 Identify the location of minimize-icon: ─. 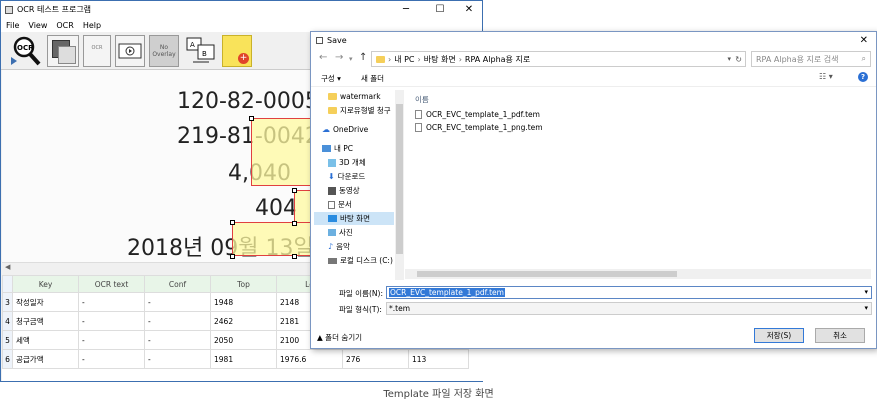
(406, 9).